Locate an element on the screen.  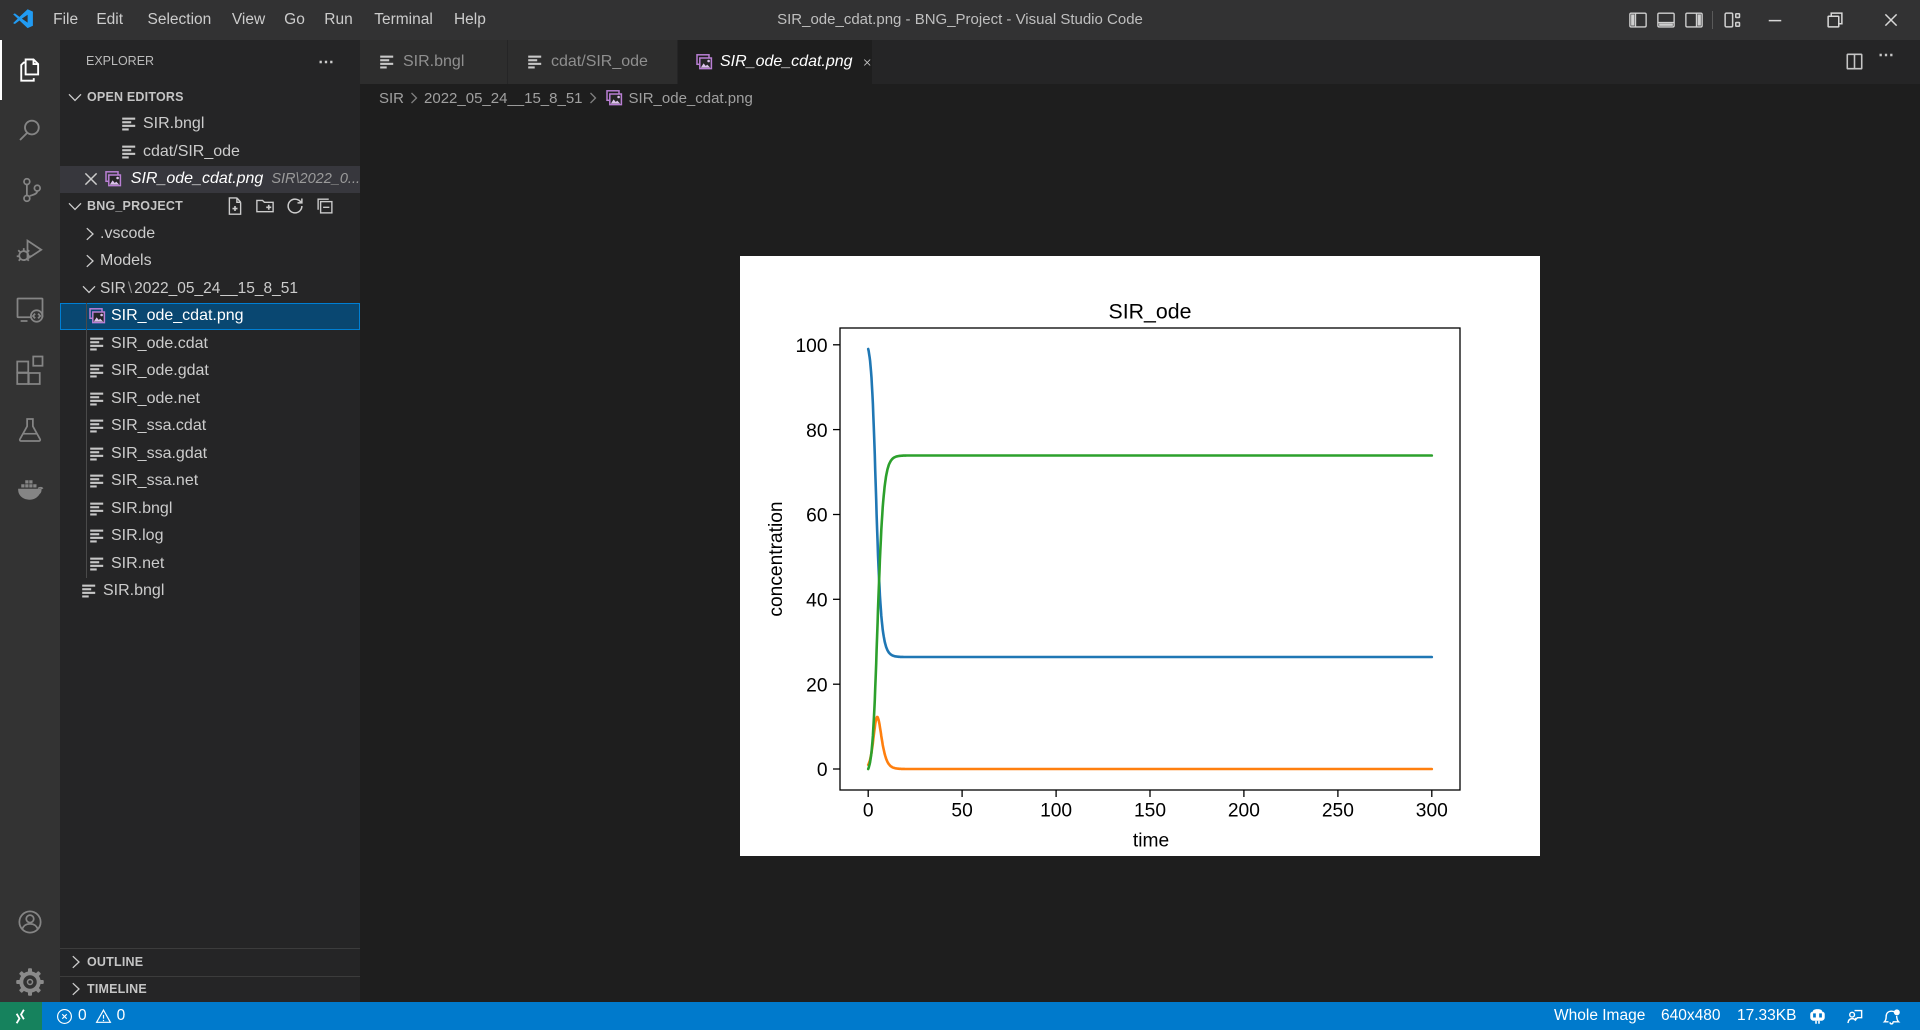
svg-text: 250 is located at coordinates (1338, 811).